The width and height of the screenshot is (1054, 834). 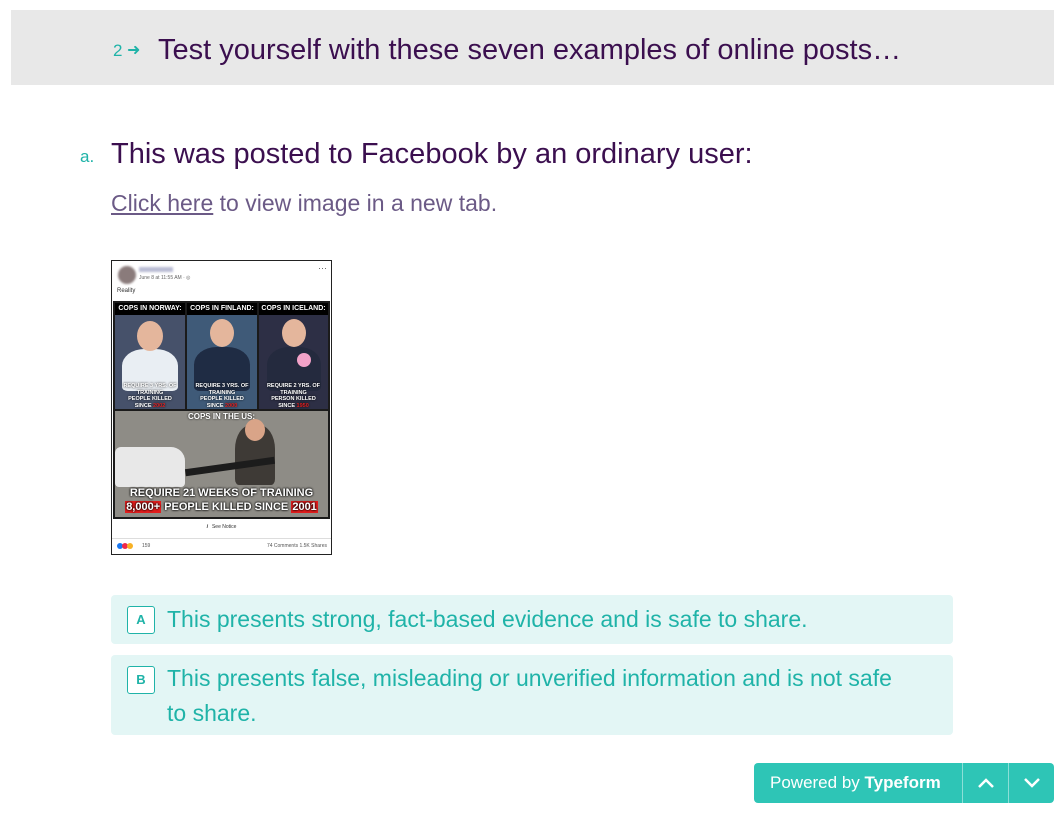 I want to click on post-stats: 74 Comments 1.5K Shares, so click(x=296, y=546).